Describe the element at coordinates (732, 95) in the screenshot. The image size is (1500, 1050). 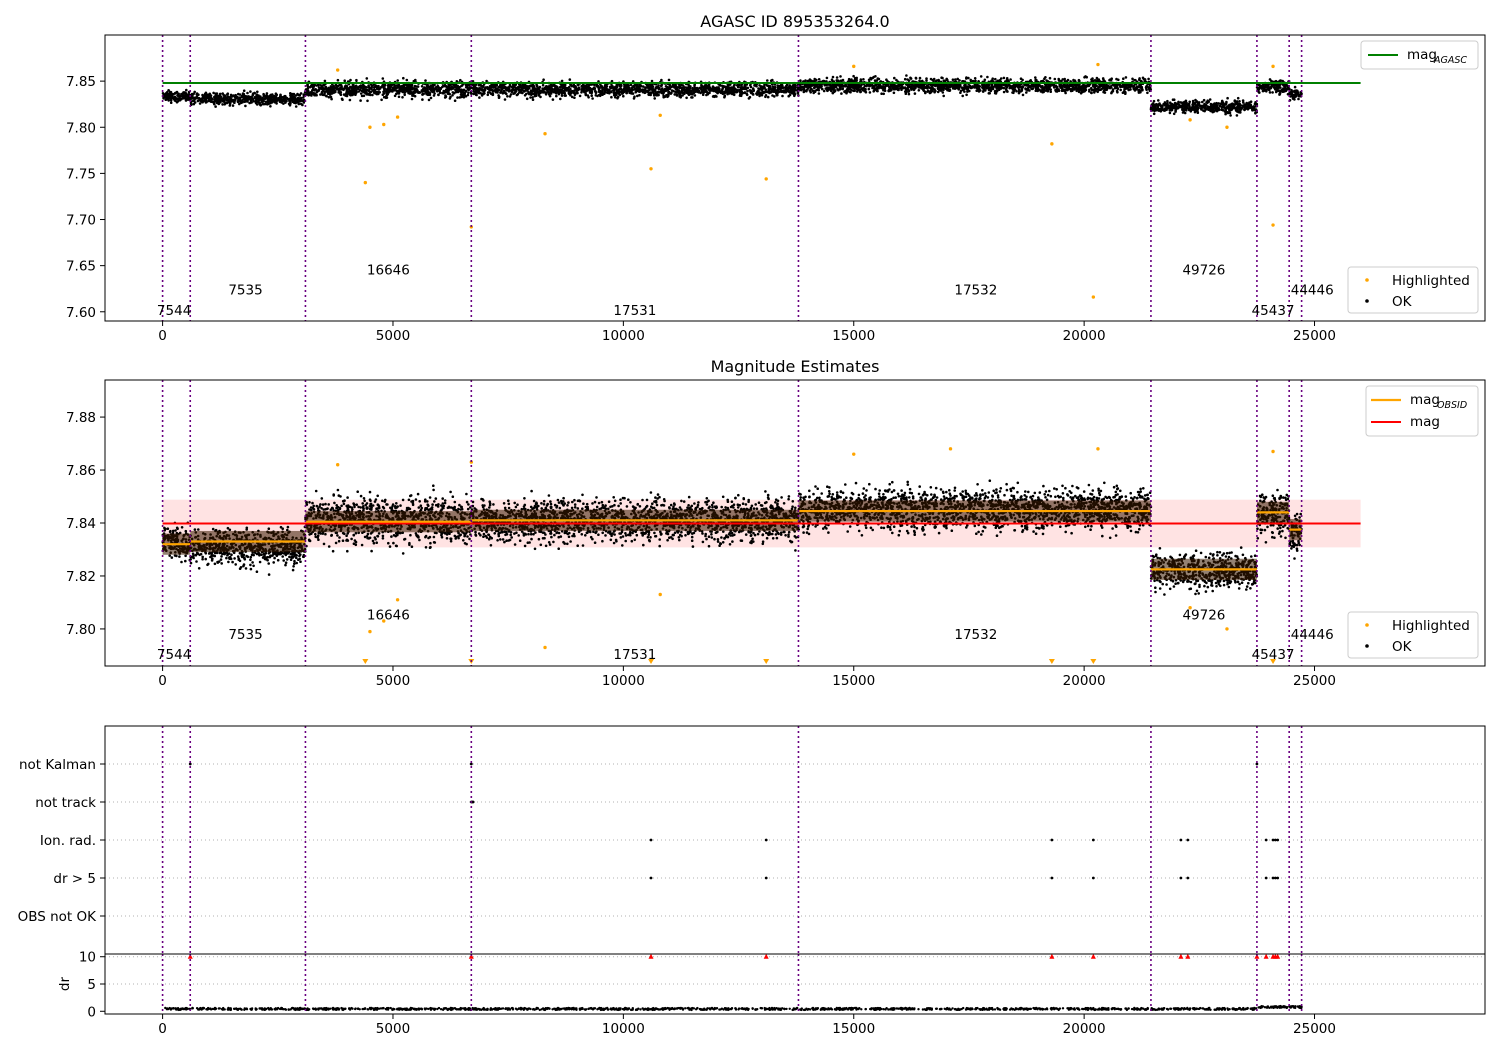
I see `ok-points` at that location.